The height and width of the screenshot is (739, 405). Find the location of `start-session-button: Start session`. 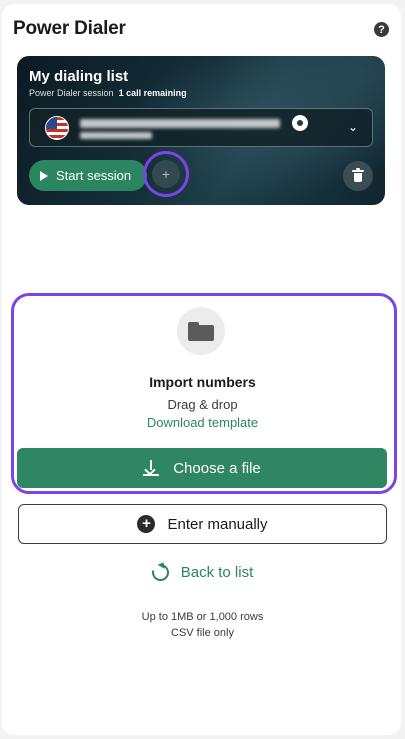

start-session-button: Start session is located at coordinates (88, 175).